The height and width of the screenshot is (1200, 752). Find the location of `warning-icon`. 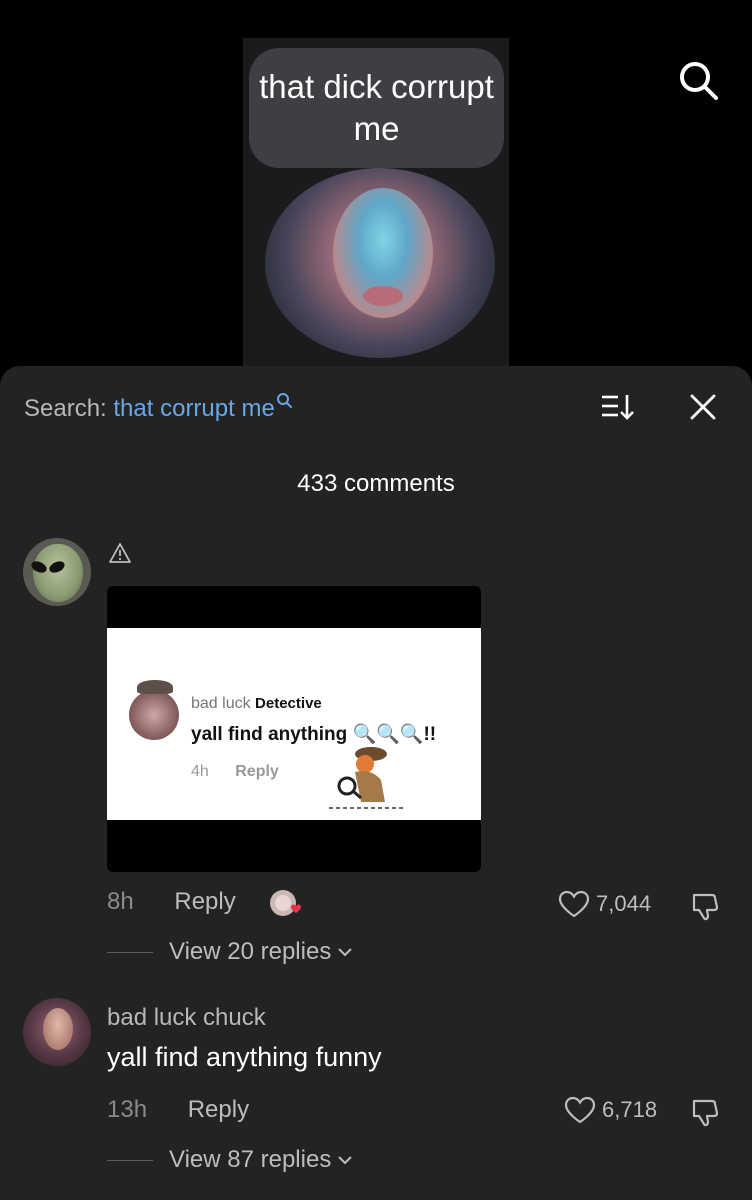

warning-icon is located at coordinates (120, 553).